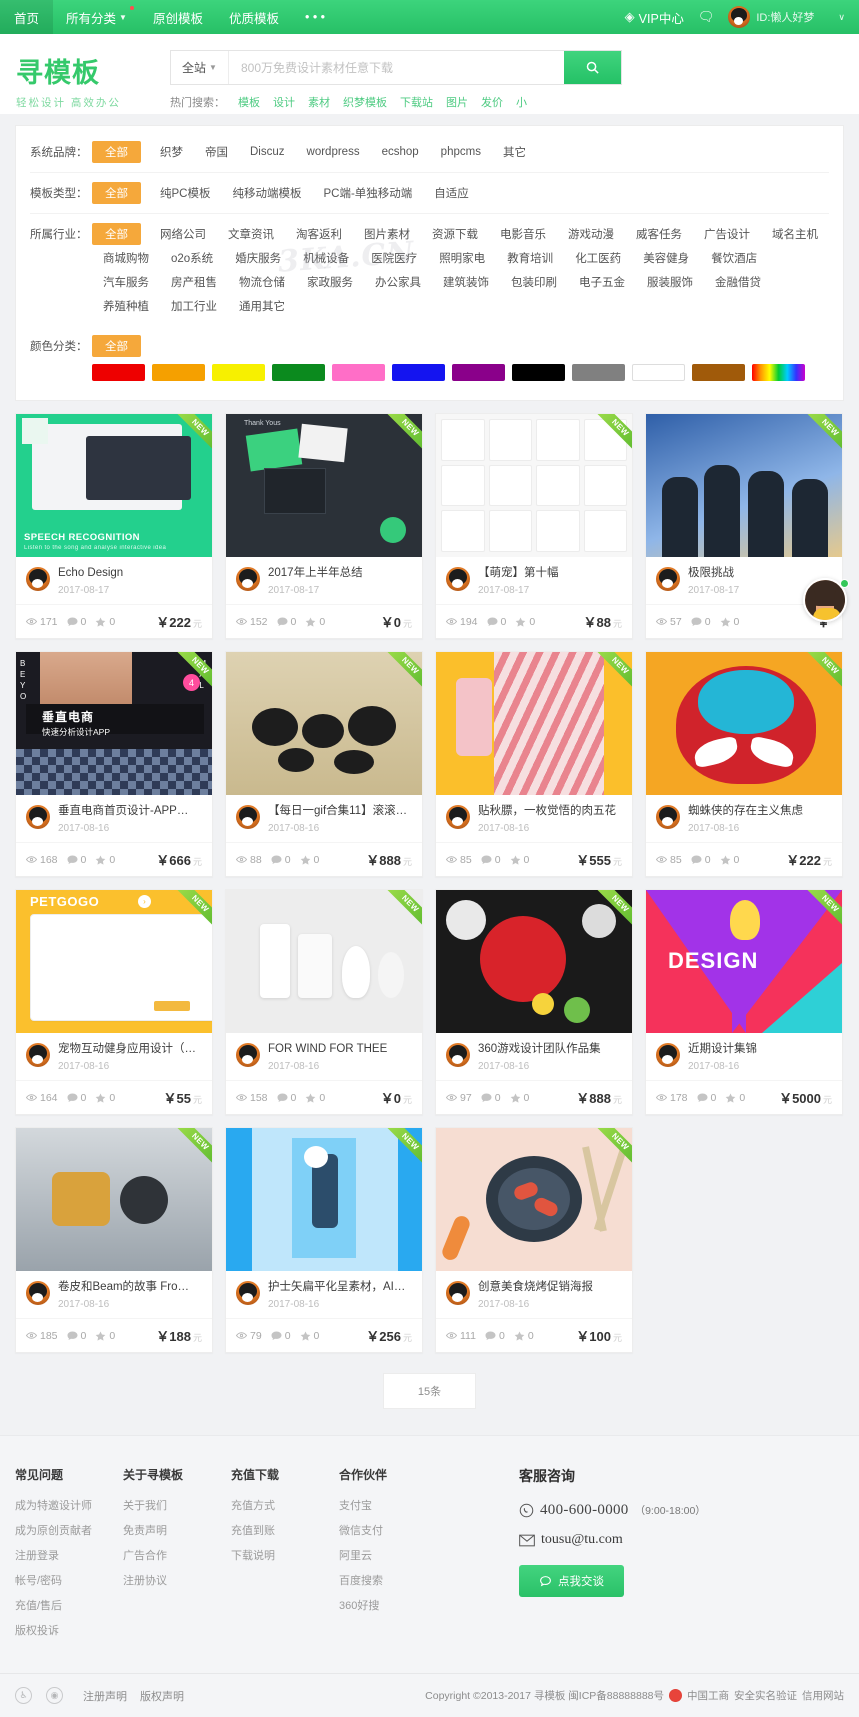 This screenshot has width=859, height=1717. Describe the element at coordinates (713, 573) in the screenshot. I see `card-title: 极限挑战` at that location.